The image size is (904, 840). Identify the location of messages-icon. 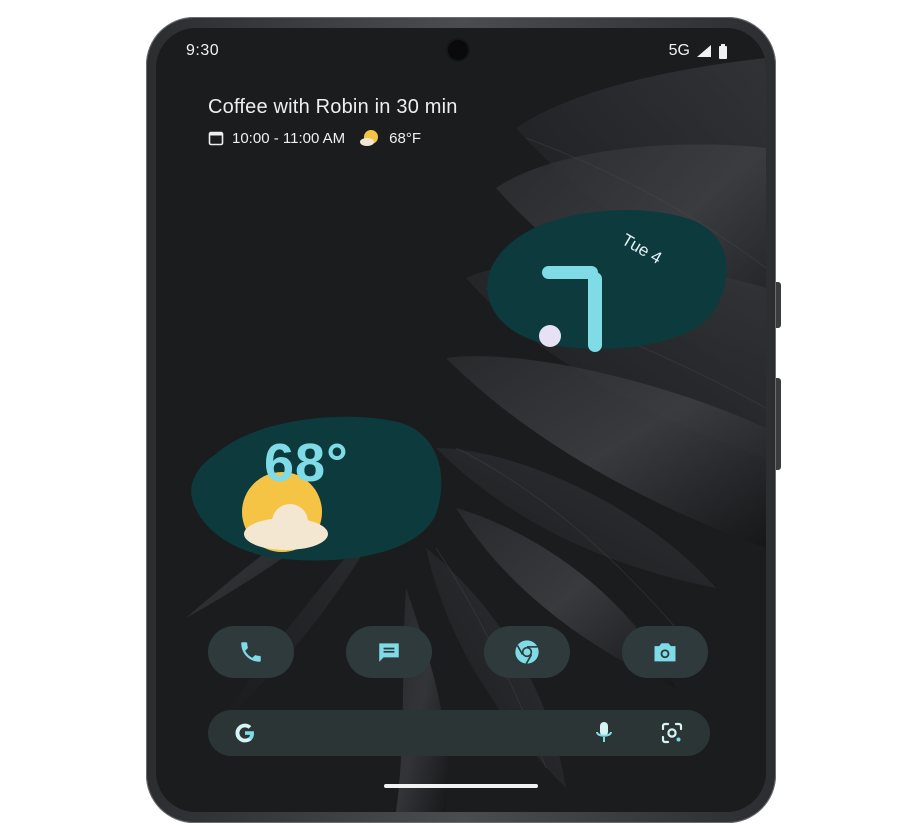
(389, 652).